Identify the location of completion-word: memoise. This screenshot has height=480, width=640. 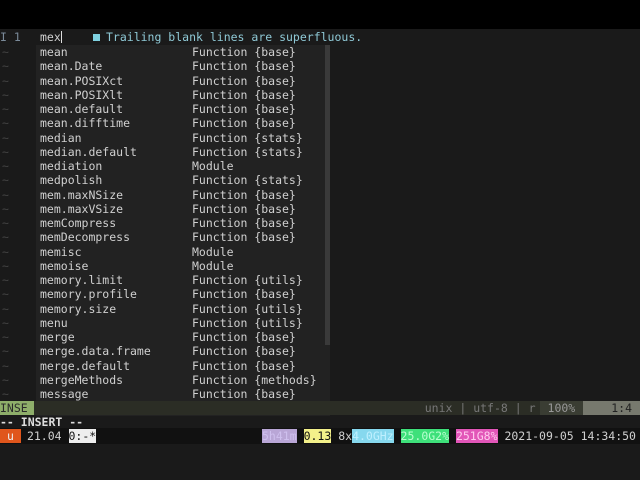
(64, 265).